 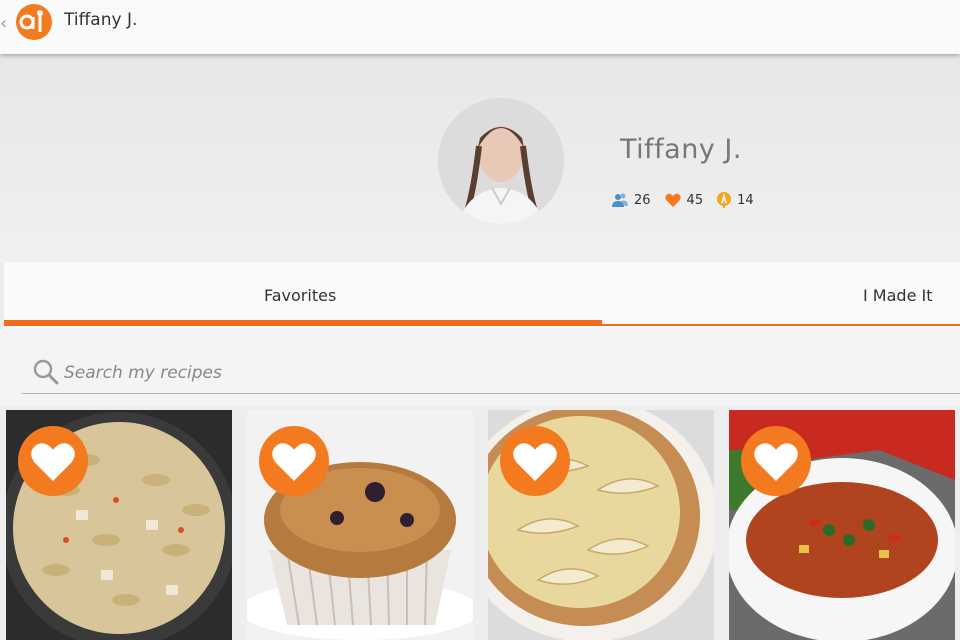 I want to click on profile-name: Tiffany J., so click(x=681, y=149).